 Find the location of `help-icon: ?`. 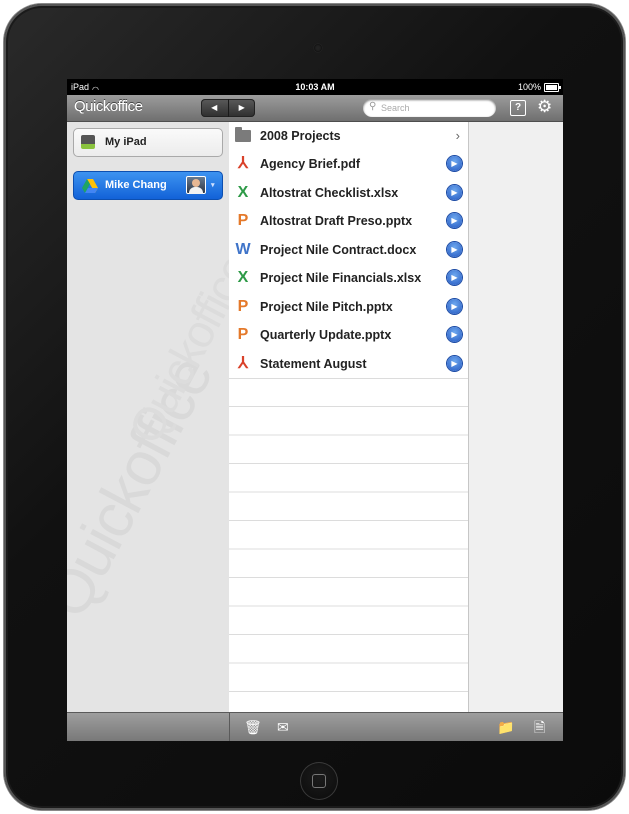

help-icon: ? is located at coordinates (518, 108).